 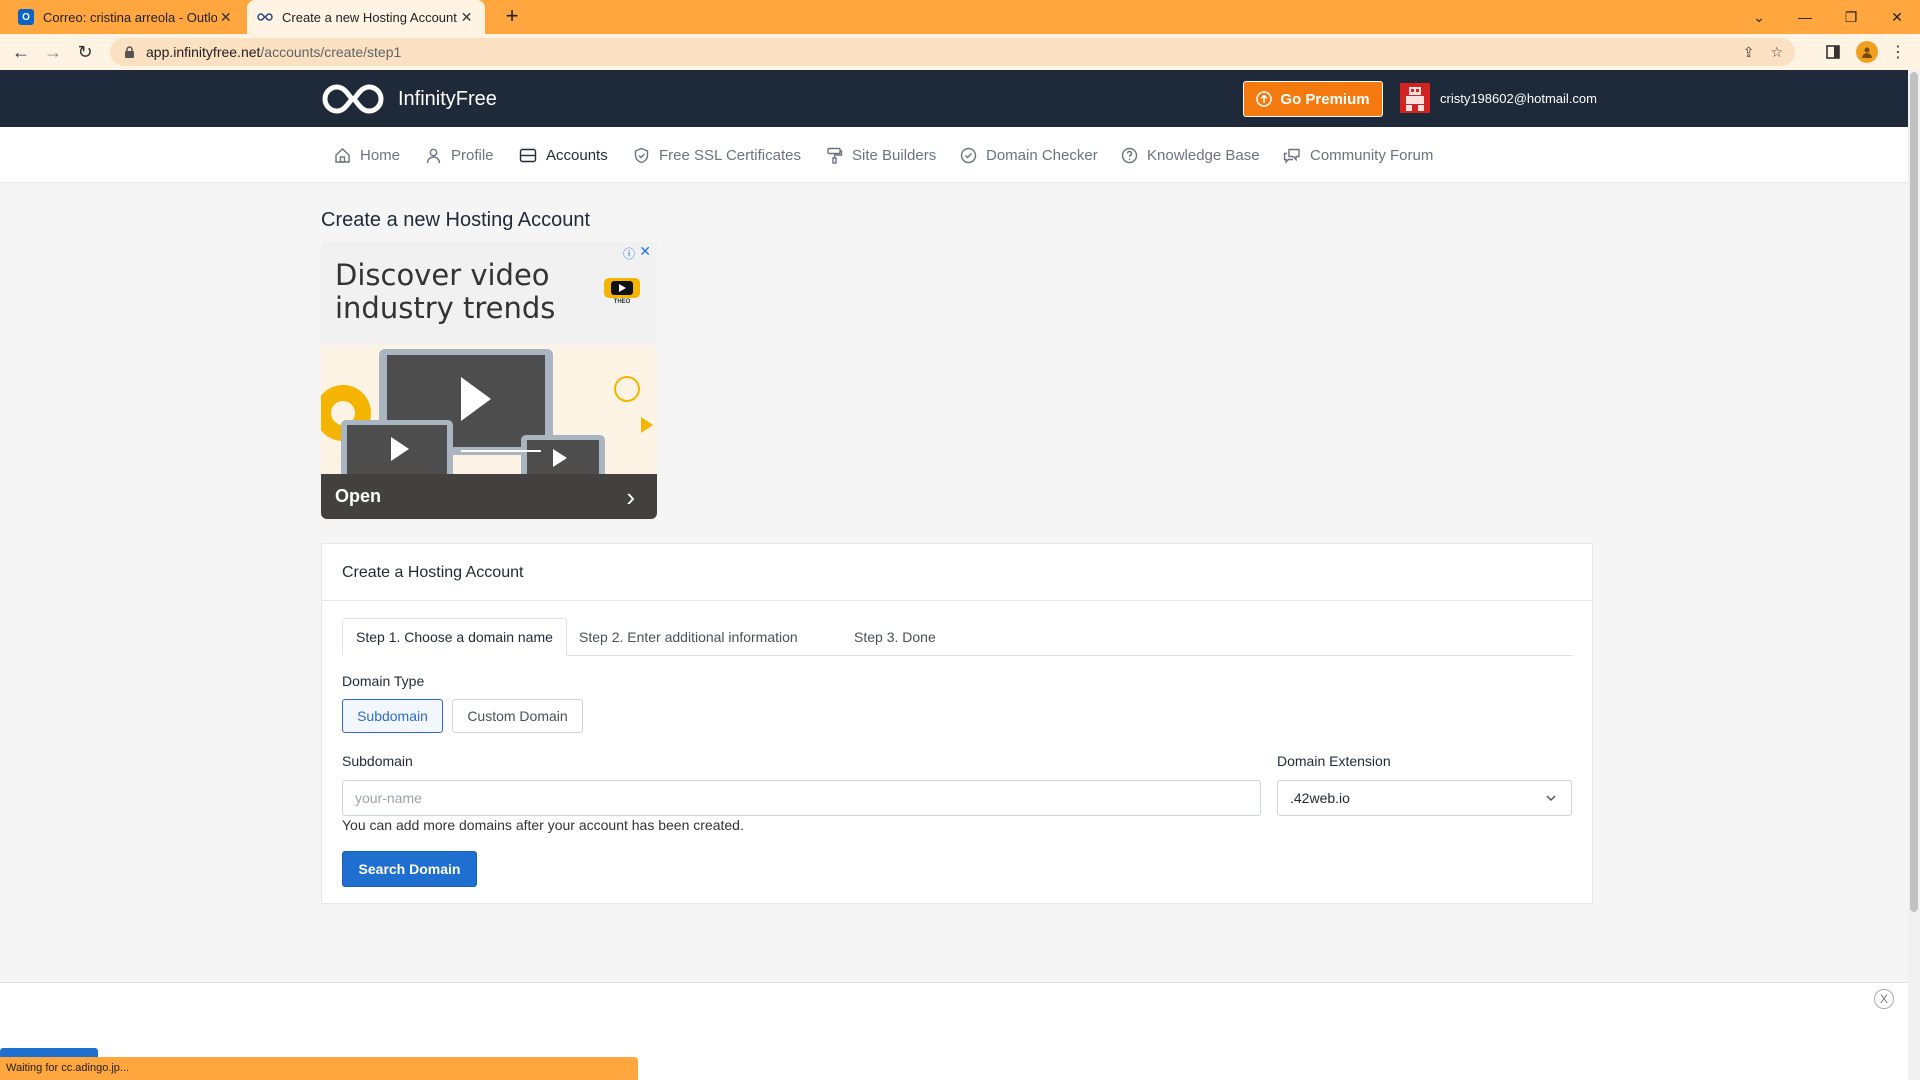 What do you see at coordinates (801, 798) in the screenshot?
I see `subdomain-input` at bounding box center [801, 798].